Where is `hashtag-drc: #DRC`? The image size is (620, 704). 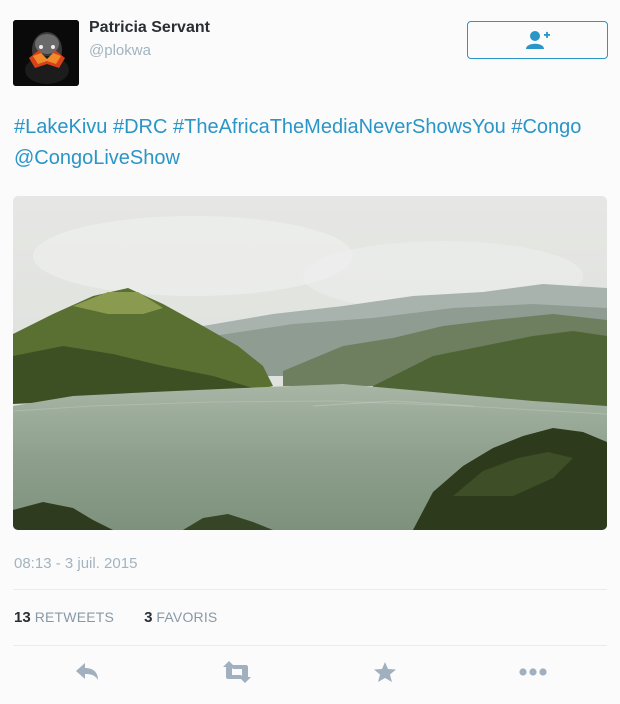 hashtag-drc: #DRC is located at coordinates (140, 127).